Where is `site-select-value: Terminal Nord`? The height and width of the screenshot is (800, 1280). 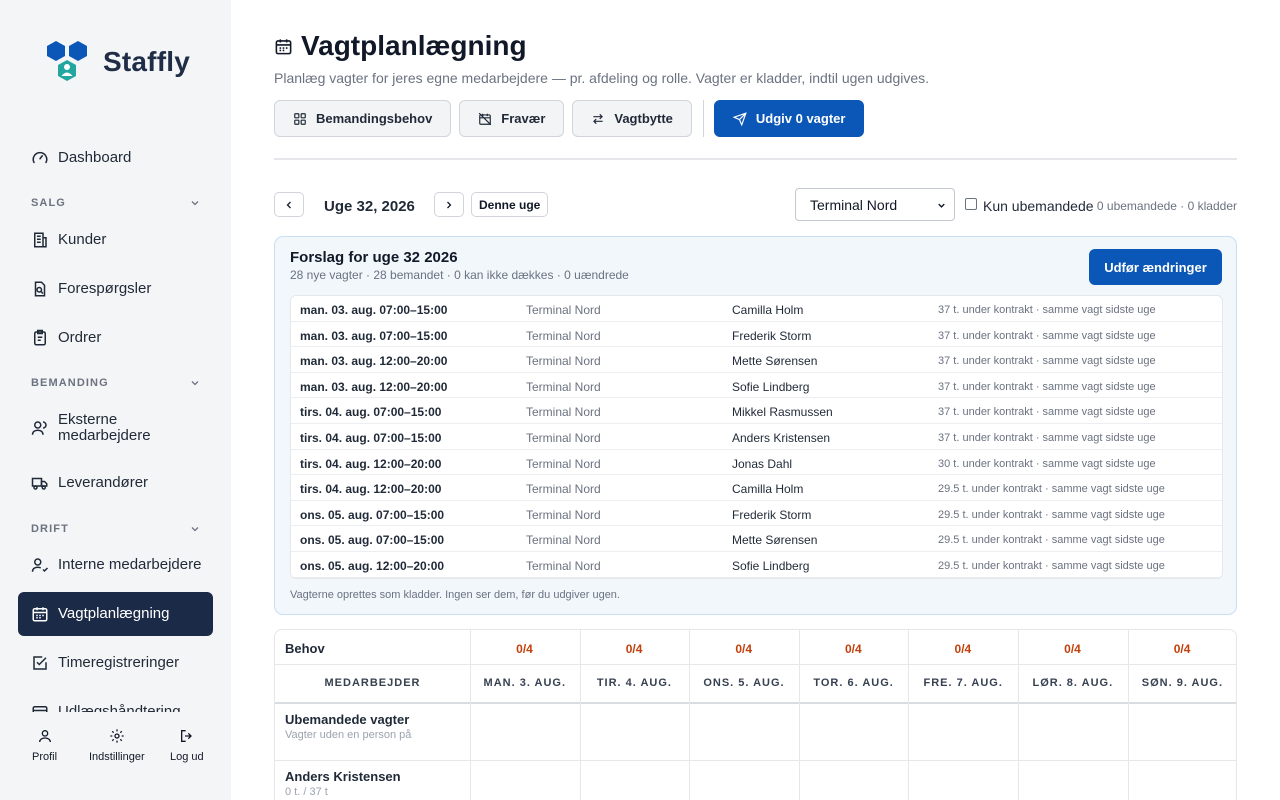 site-select-value: Terminal Nord is located at coordinates (854, 204).